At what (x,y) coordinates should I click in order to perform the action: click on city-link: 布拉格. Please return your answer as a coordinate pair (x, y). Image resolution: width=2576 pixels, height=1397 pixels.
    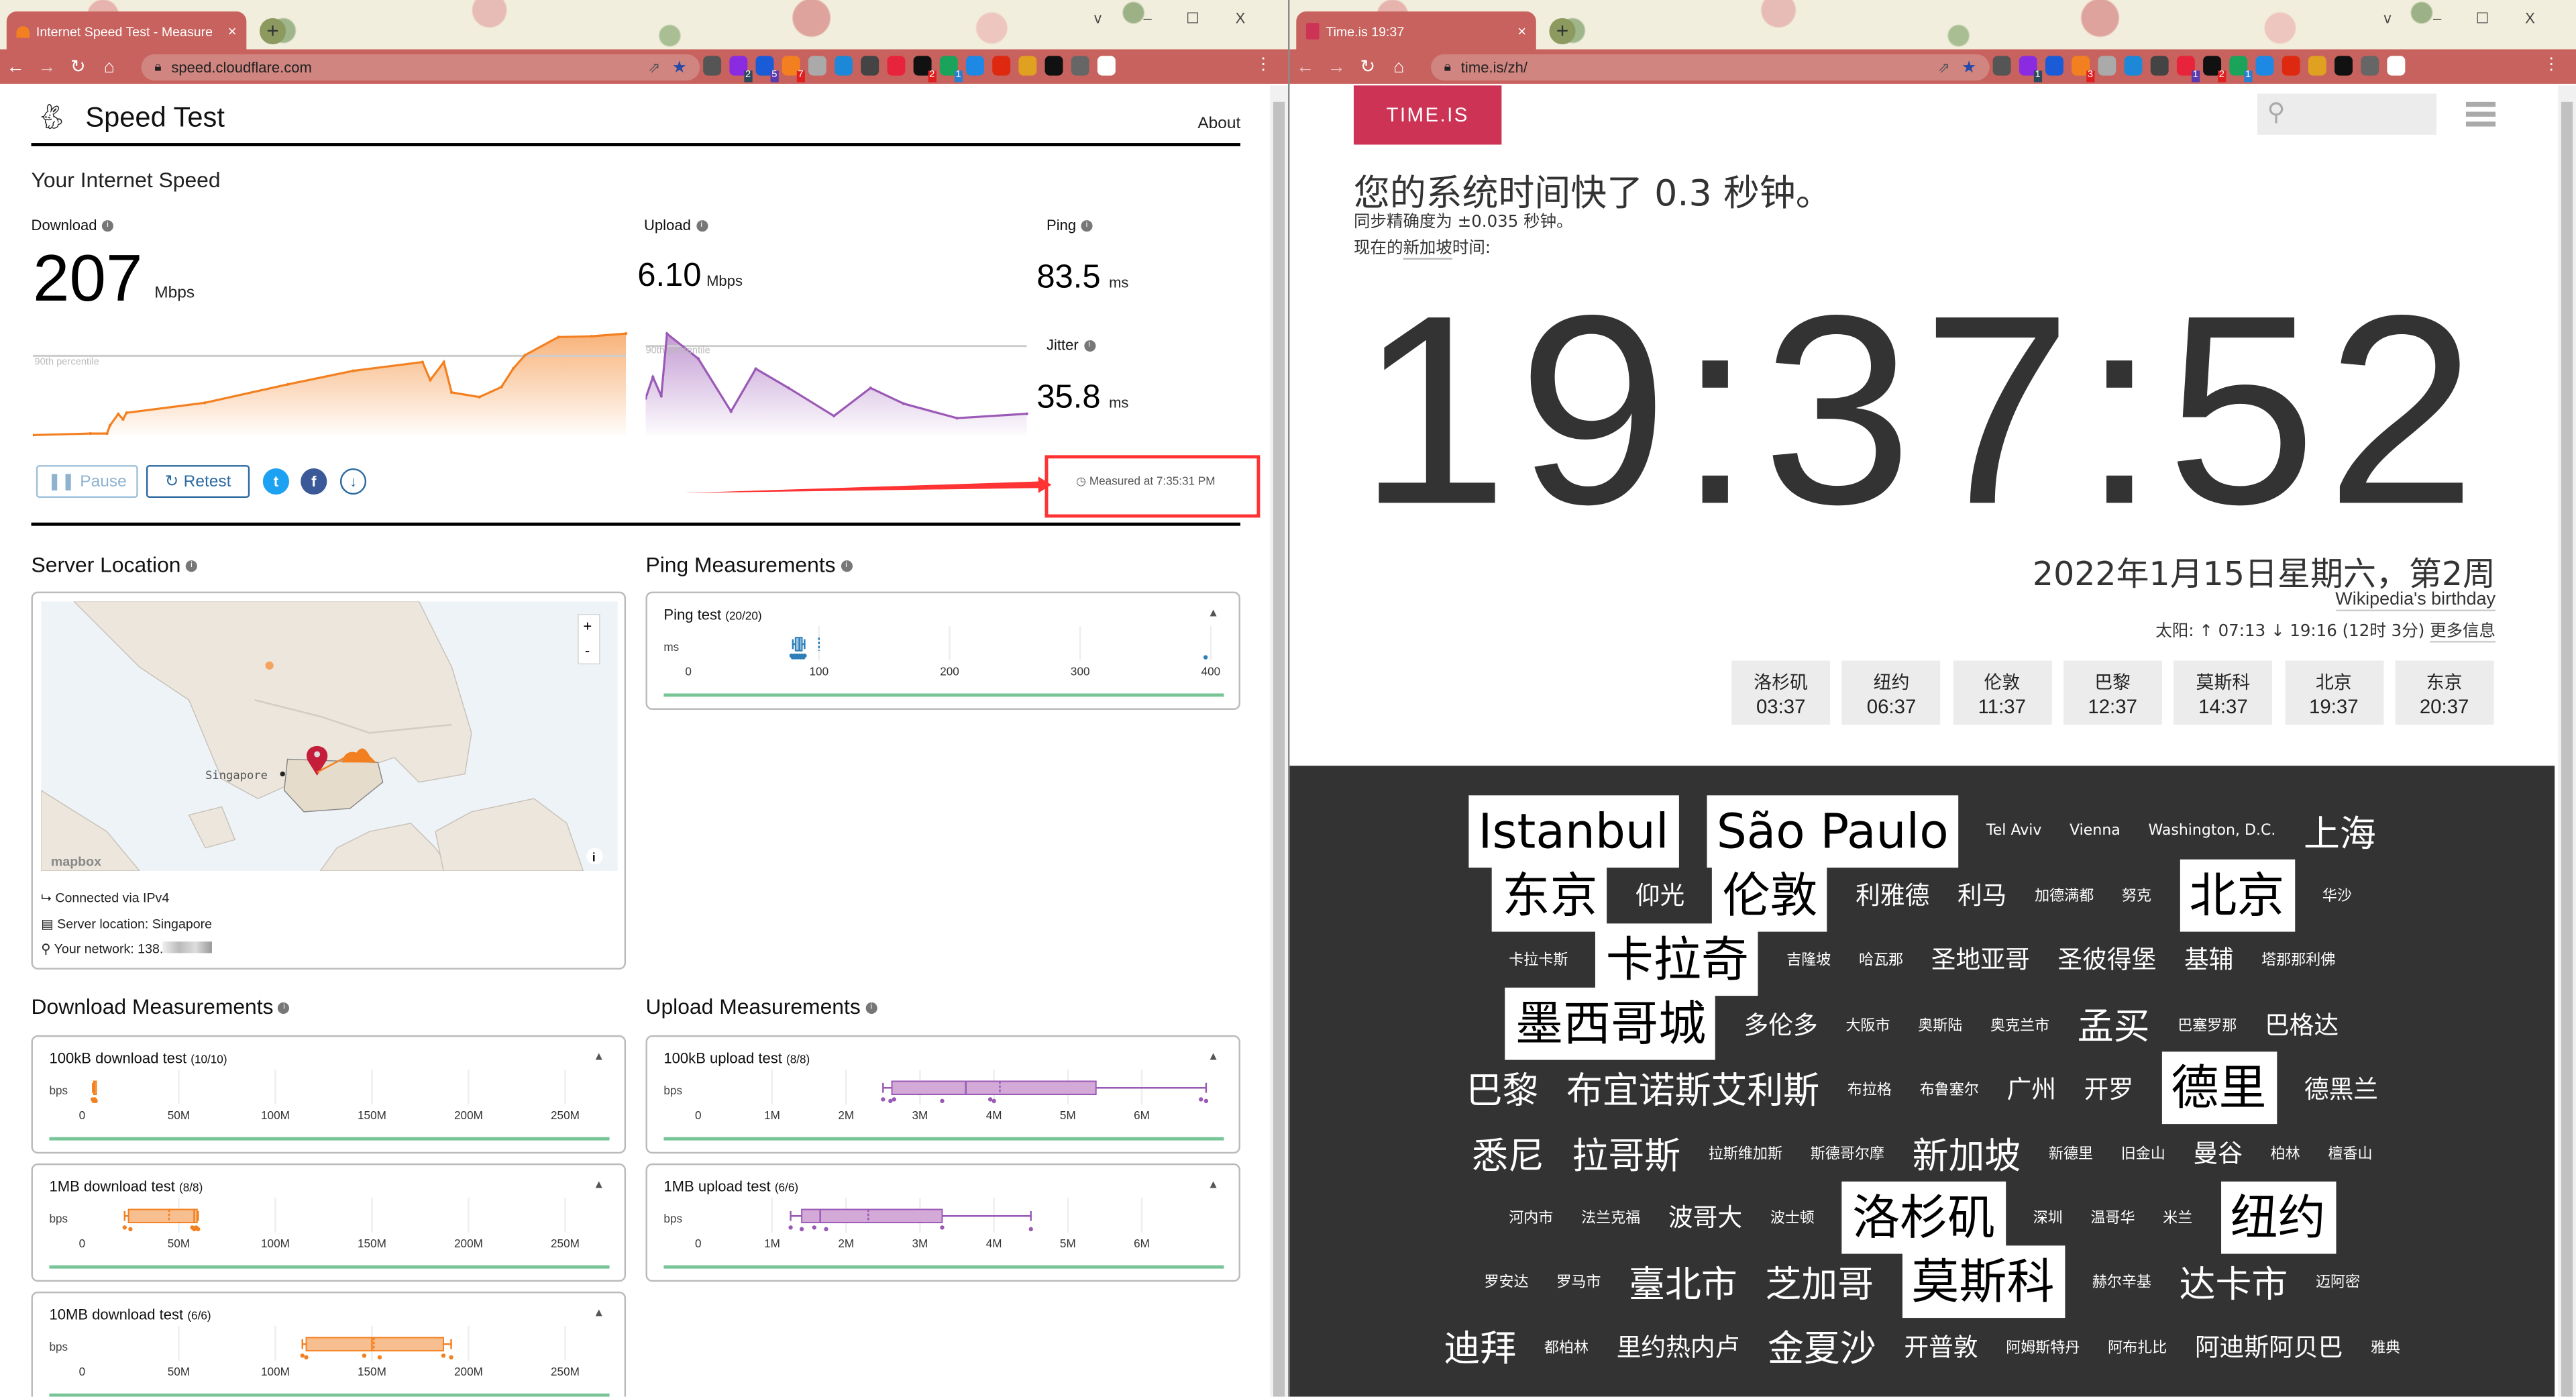
    Looking at the image, I should click on (1869, 1088).